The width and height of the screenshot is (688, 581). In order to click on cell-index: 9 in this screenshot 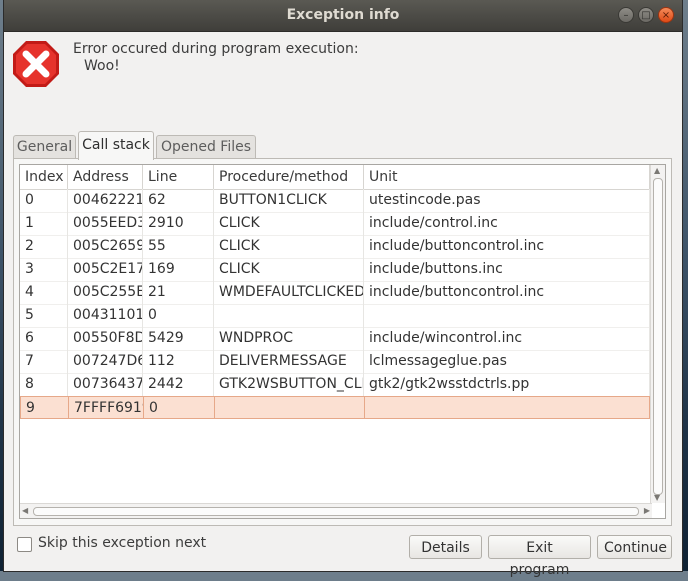, I will do `click(45, 407)`.